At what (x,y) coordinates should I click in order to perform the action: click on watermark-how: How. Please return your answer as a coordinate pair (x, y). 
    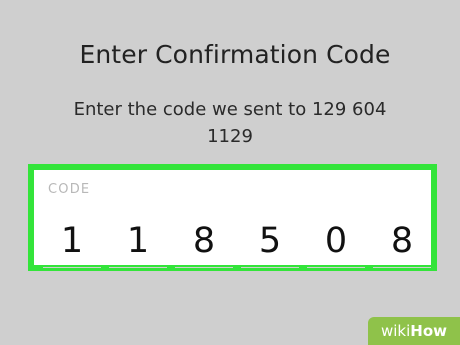
    Looking at the image, I should click on (428, 331).